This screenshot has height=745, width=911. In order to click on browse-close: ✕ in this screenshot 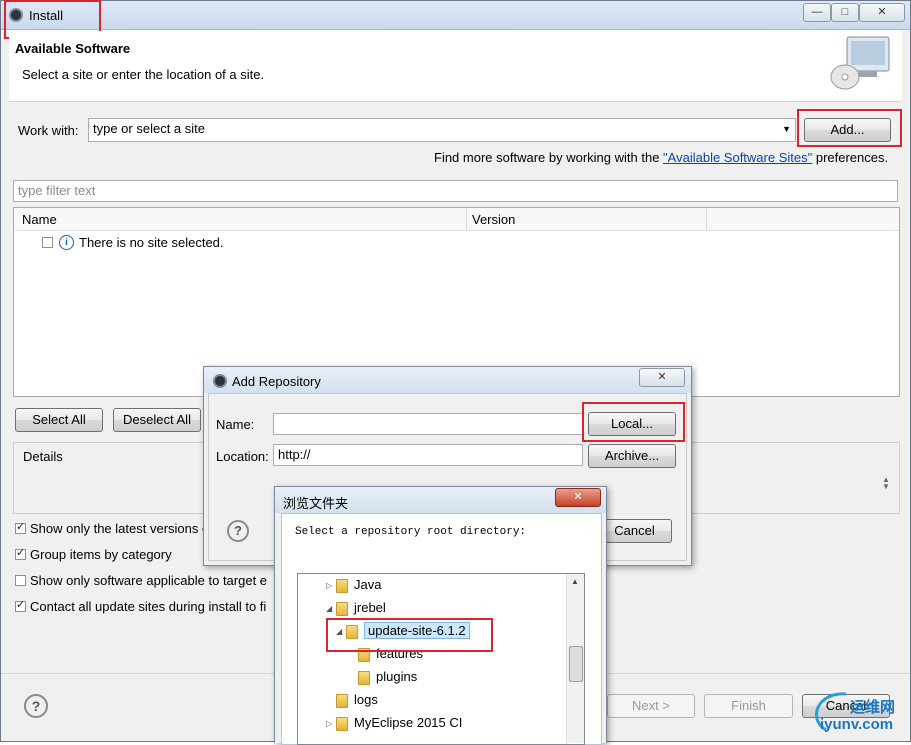, I will do `click(578, 497)`.